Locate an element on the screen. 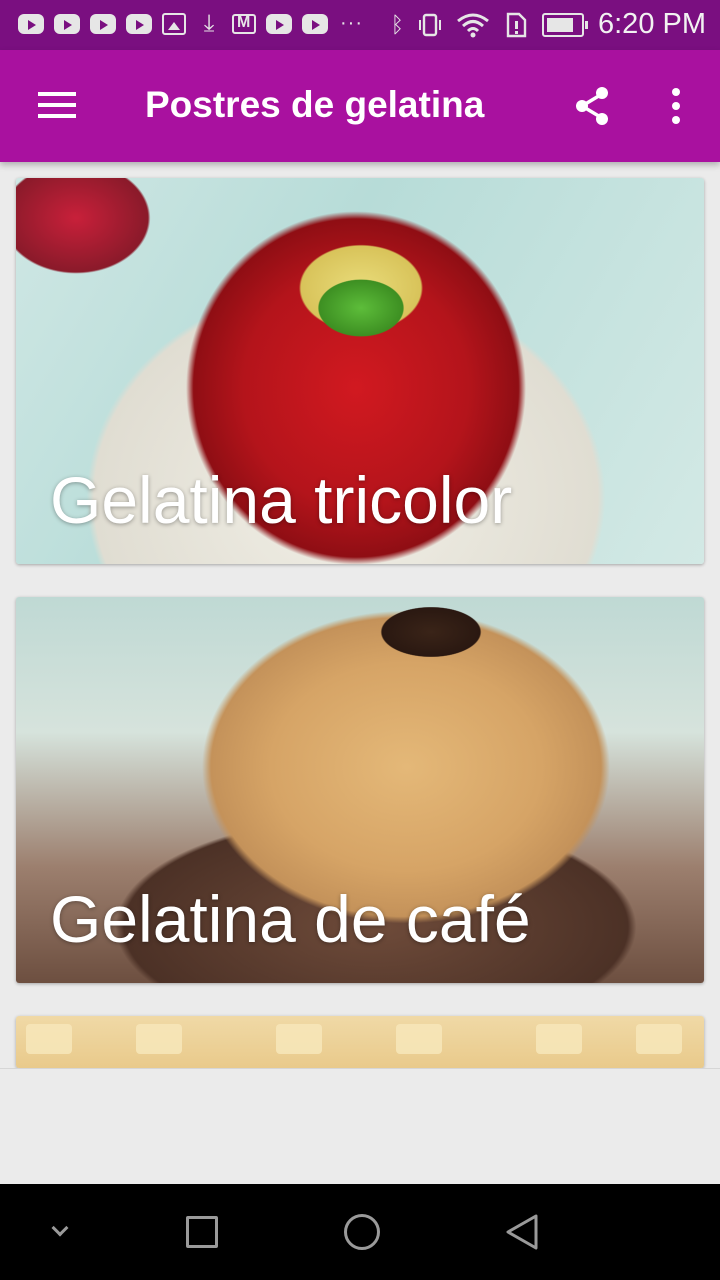 This screenshot has height=1280, width=720. sim-icon is located at coordinates (516, 24).